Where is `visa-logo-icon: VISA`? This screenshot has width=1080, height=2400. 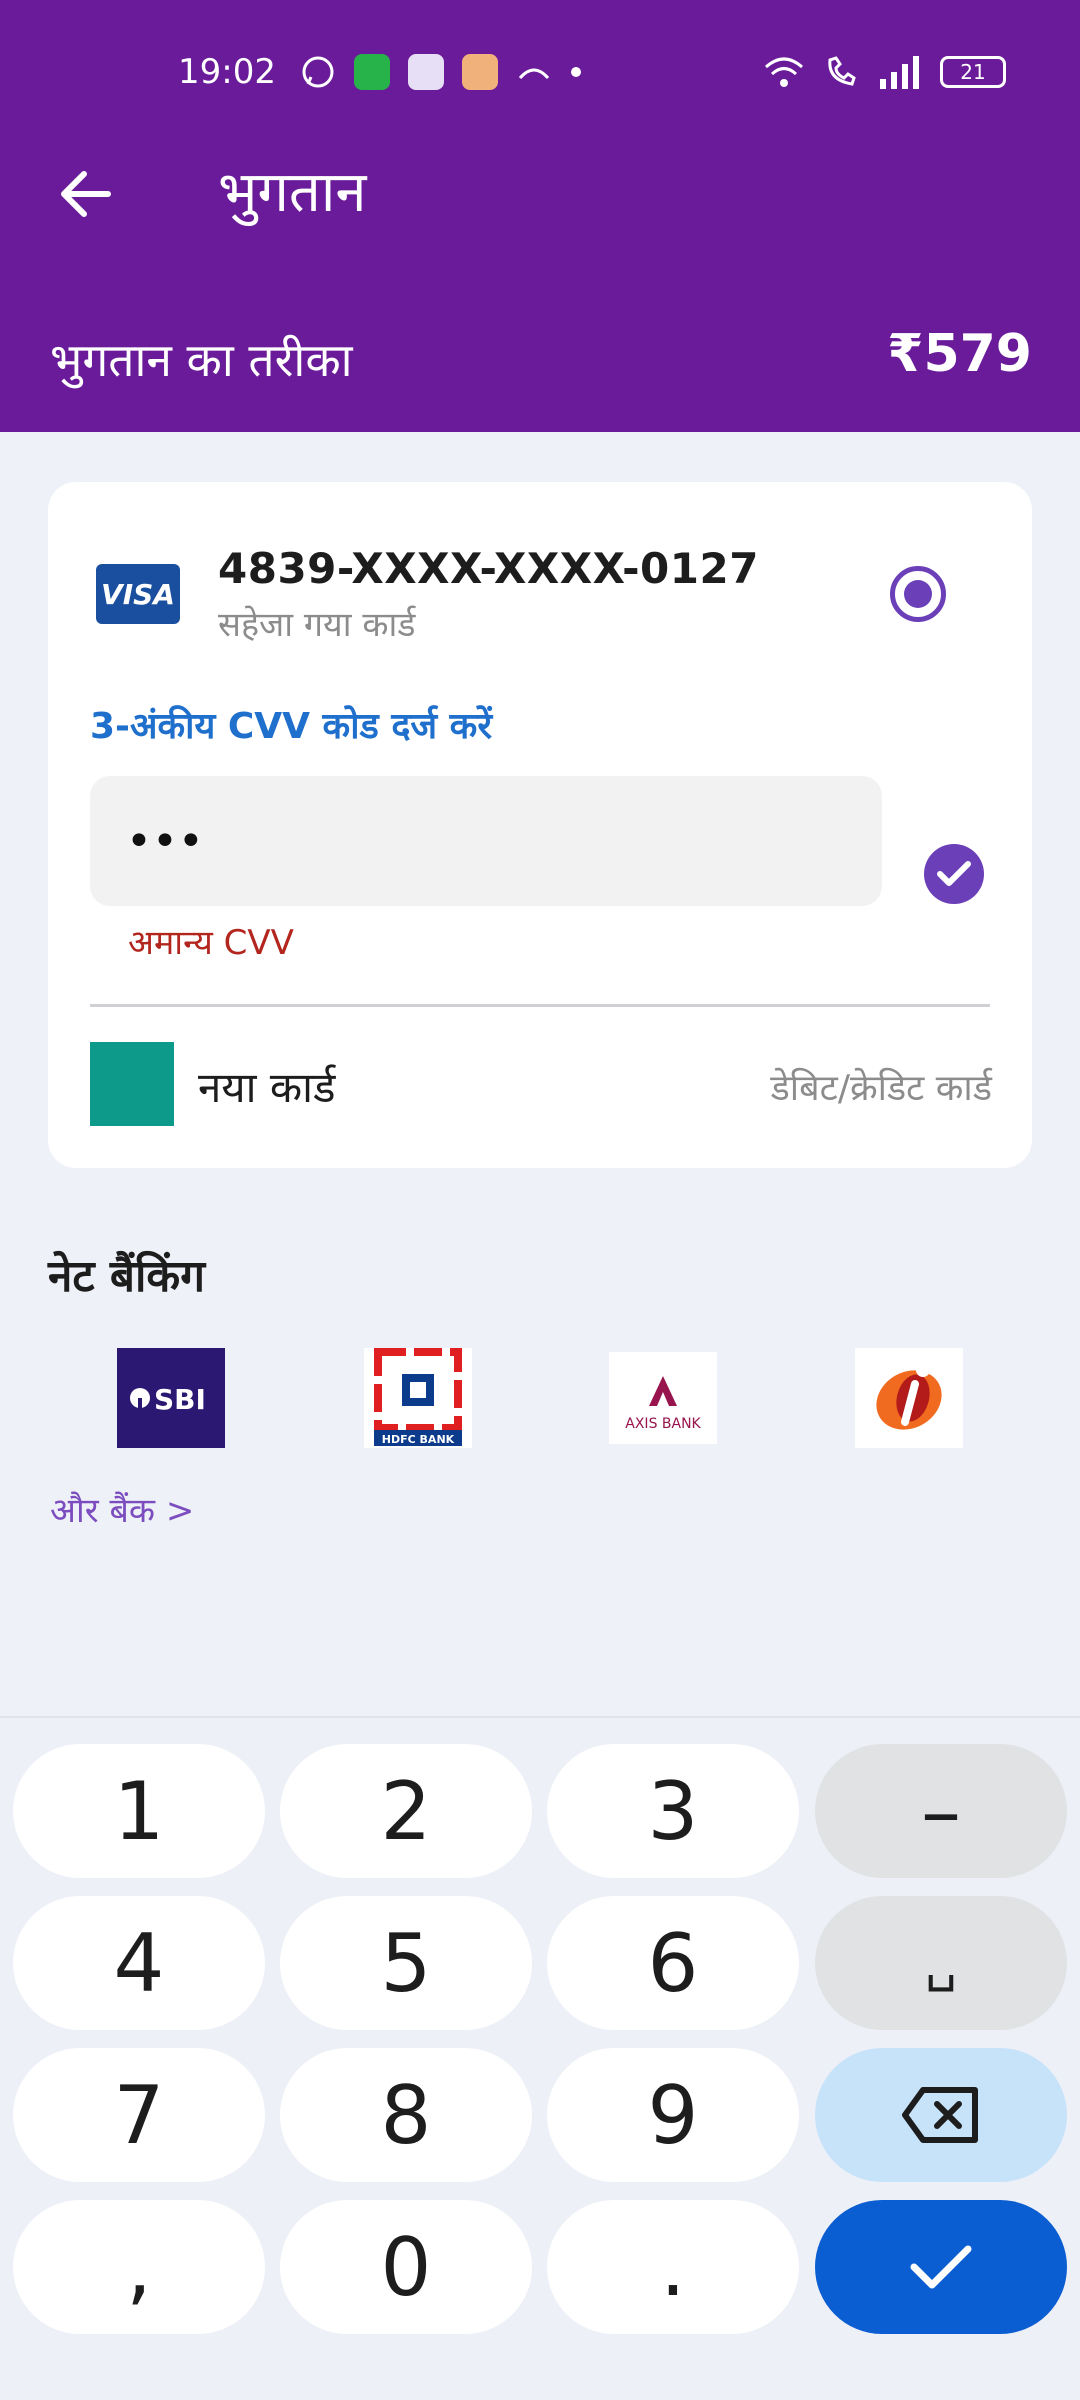
visa-logo-icon: VISA is located at coordinates (138, 594).